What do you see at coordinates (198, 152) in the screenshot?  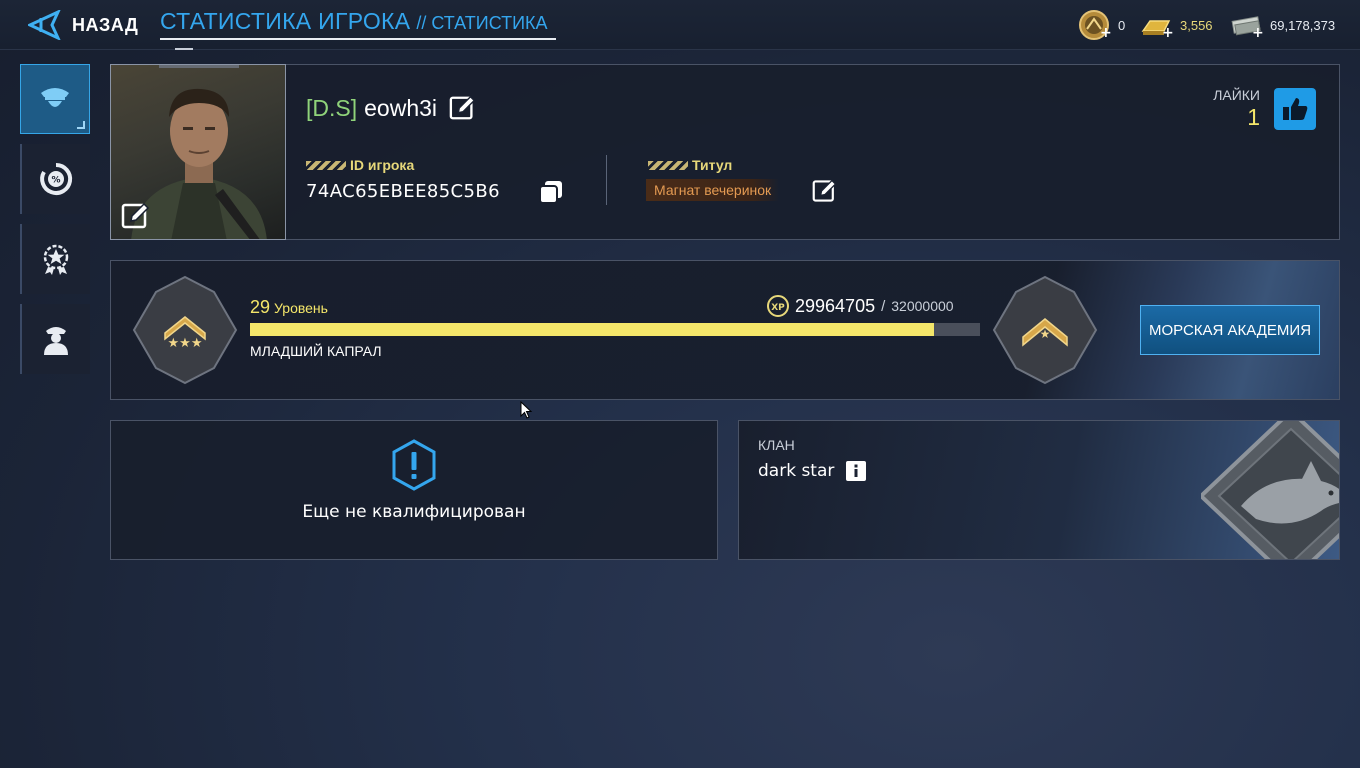 I see `avatar` at bounding box center [198, 152].